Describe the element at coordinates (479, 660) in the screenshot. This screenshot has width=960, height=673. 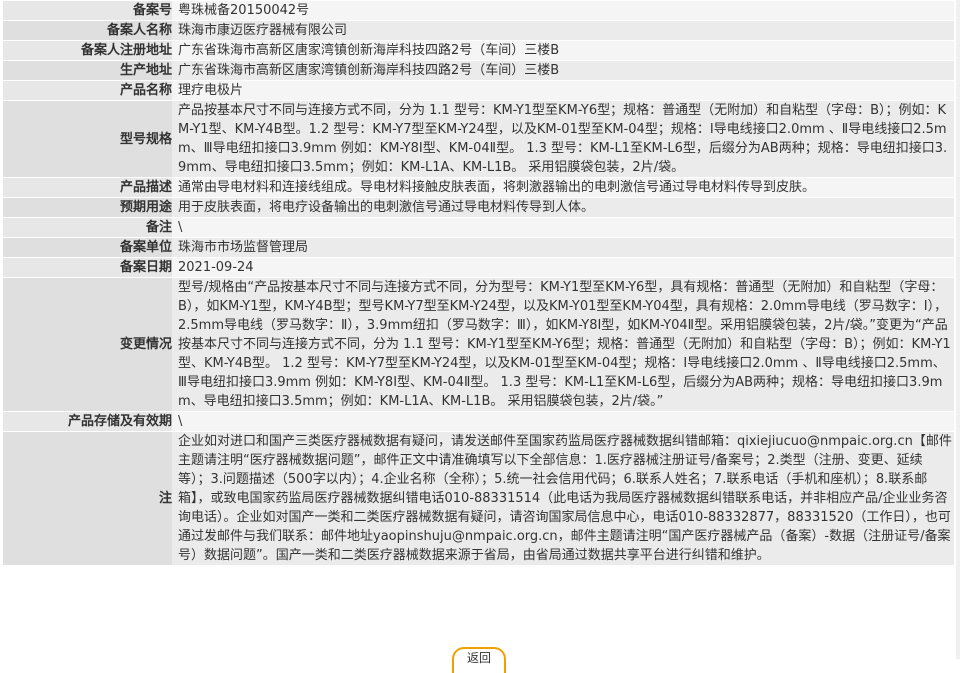
I see `back-button: 返回` at that location.